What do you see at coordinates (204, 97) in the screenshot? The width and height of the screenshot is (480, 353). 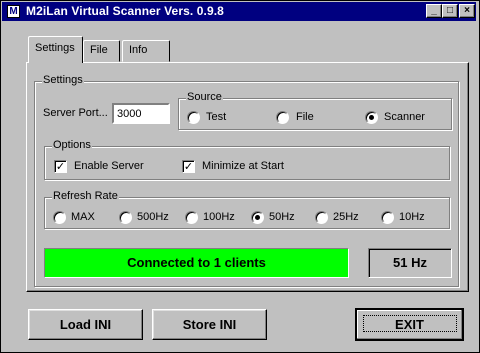 I see `source-group-label: Source` at bounding box center [204, 97].